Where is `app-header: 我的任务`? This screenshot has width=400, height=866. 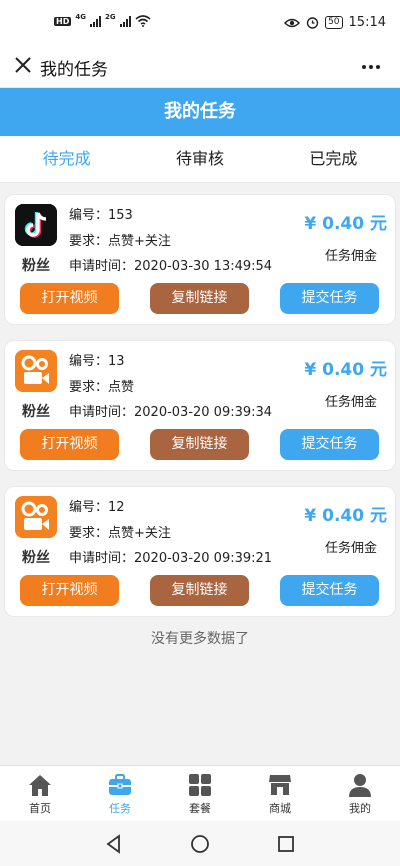
app-header: 我的任务 is located at coordinates (200, 67).